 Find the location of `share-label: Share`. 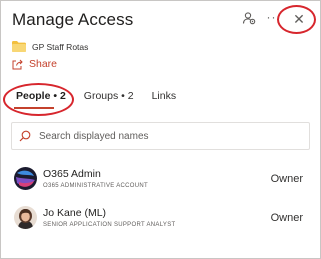

share-label: Share is located at coordinates (43, 64).